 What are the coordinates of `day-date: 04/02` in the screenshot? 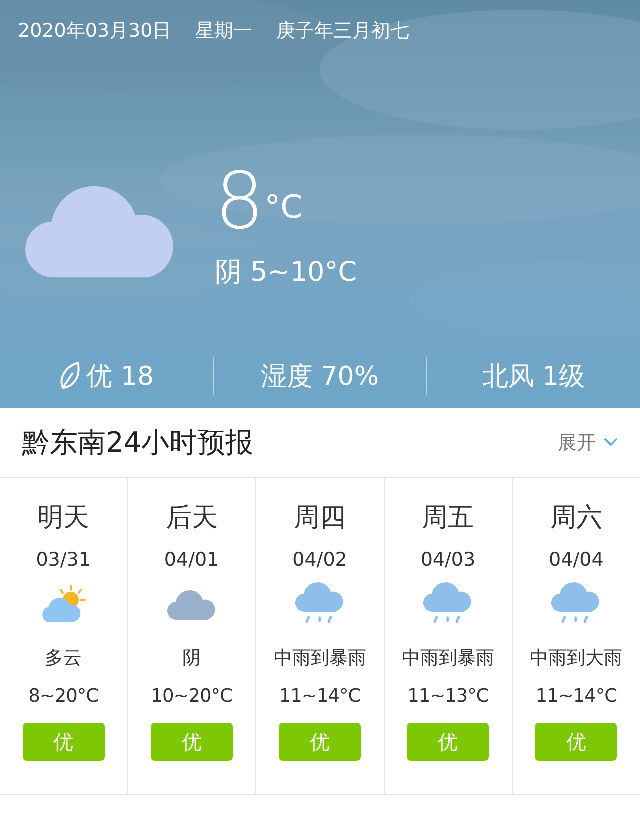 It's located at (320, 560).